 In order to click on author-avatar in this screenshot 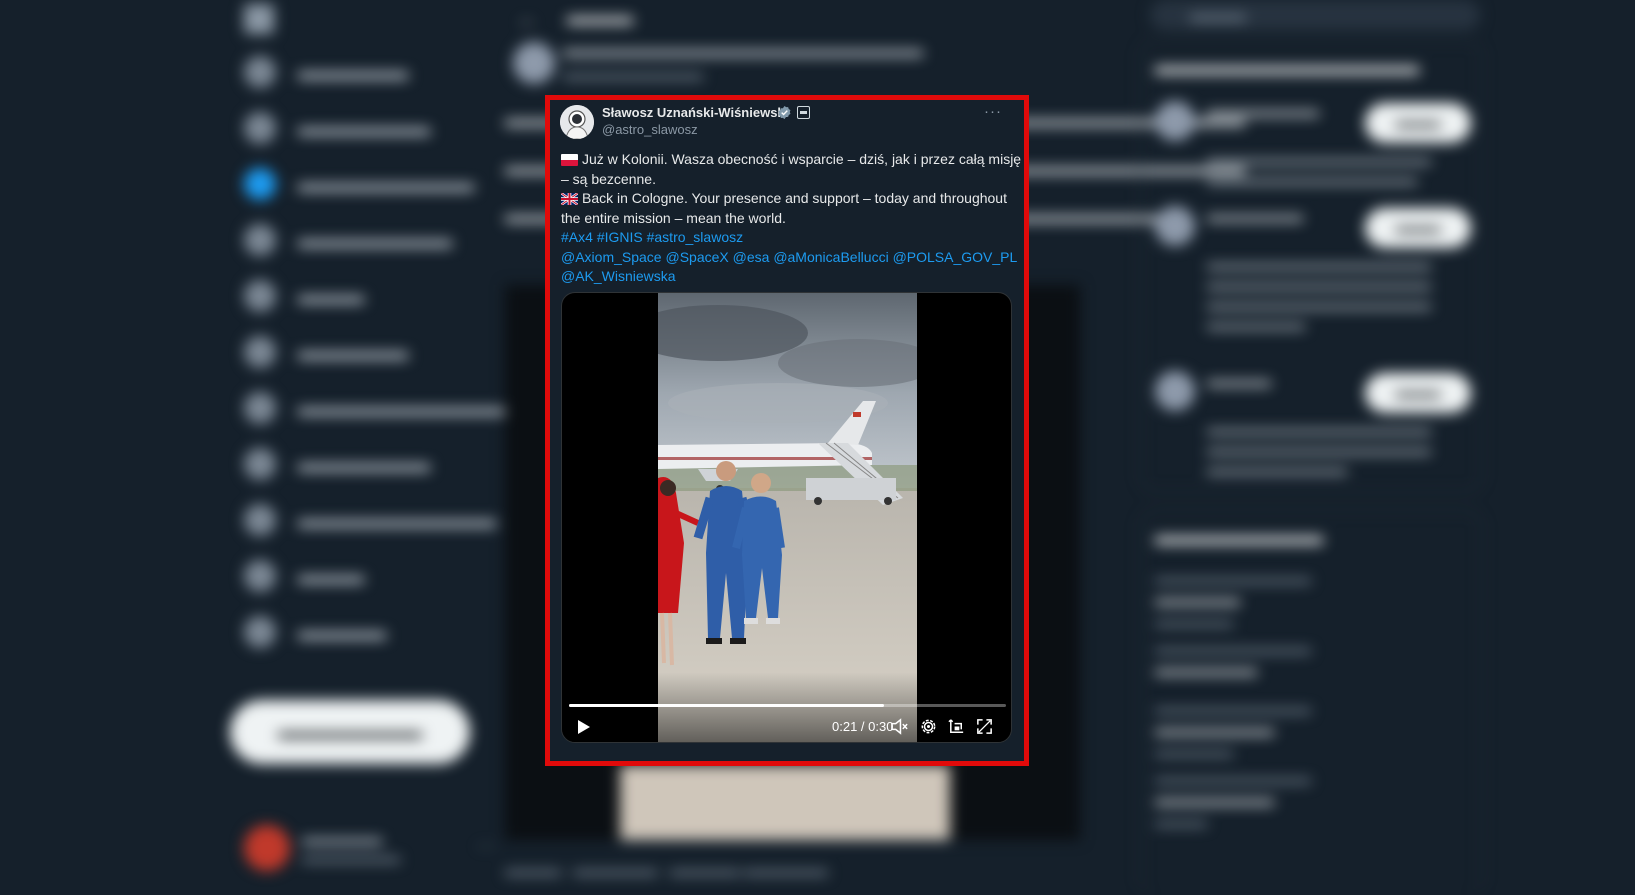, I will do `click(577, 122)`.